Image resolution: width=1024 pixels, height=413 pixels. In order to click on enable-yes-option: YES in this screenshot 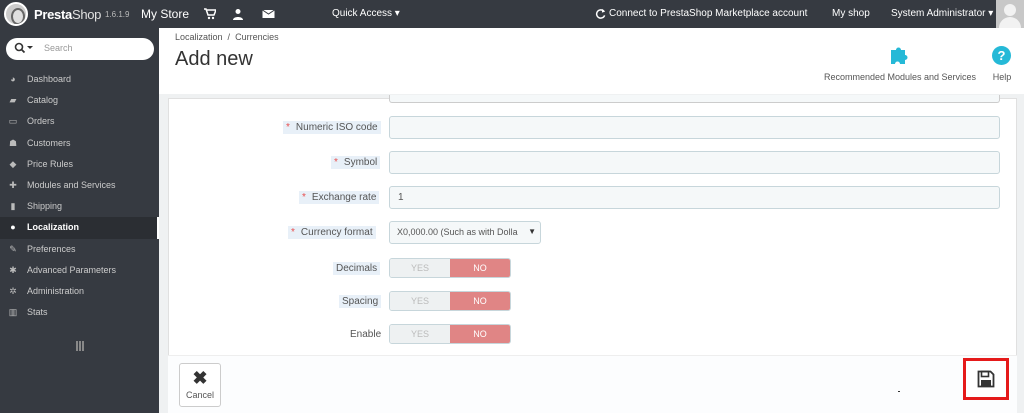, I will do `click(420, 334)`.